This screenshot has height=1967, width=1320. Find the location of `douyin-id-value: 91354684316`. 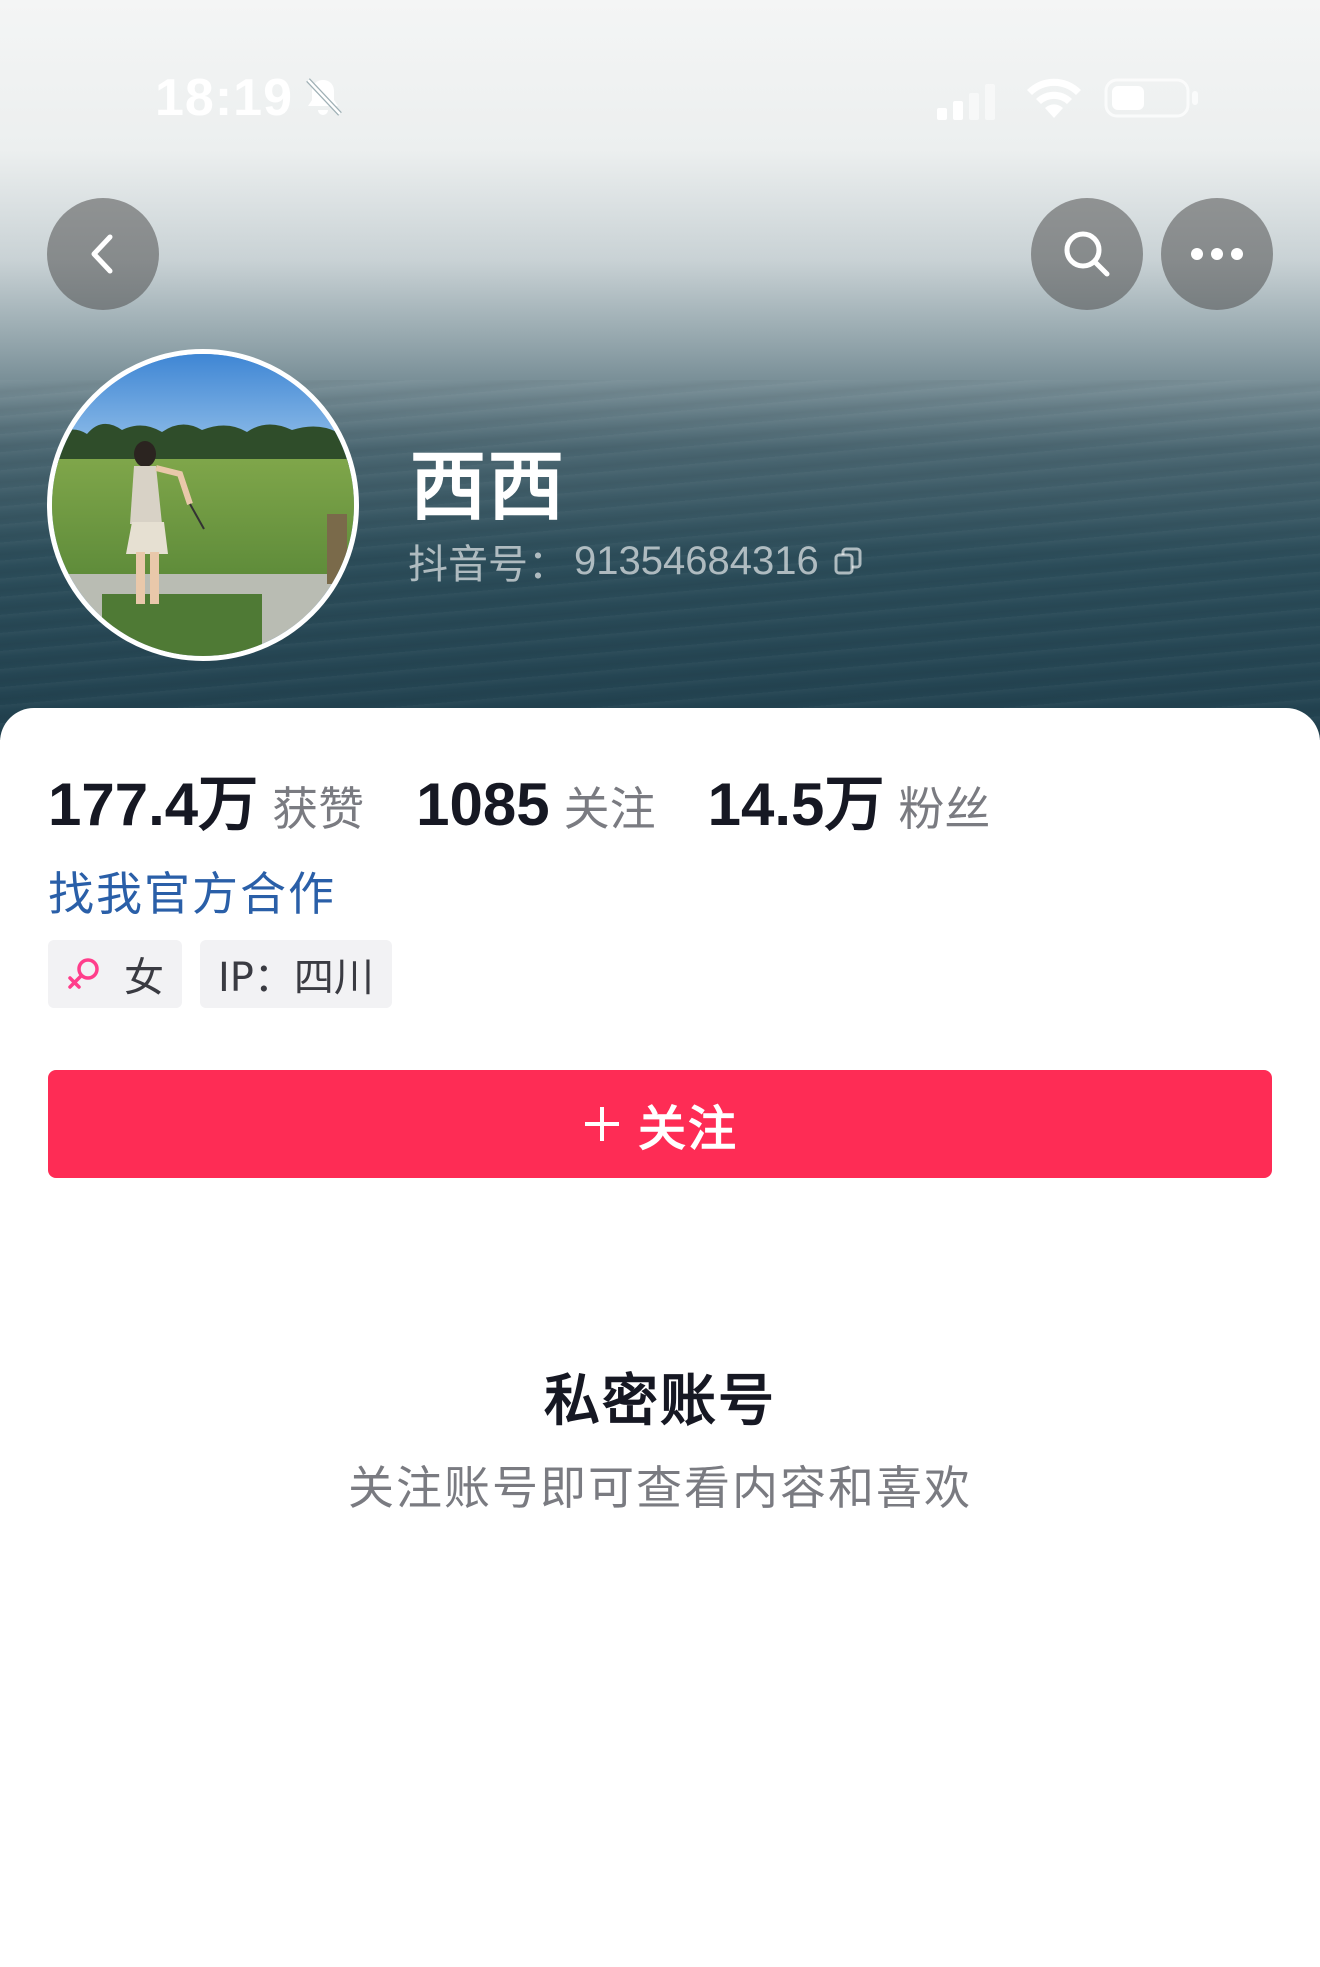

douyin-id-value: 91354684316 is located at coordinates (696, 560).